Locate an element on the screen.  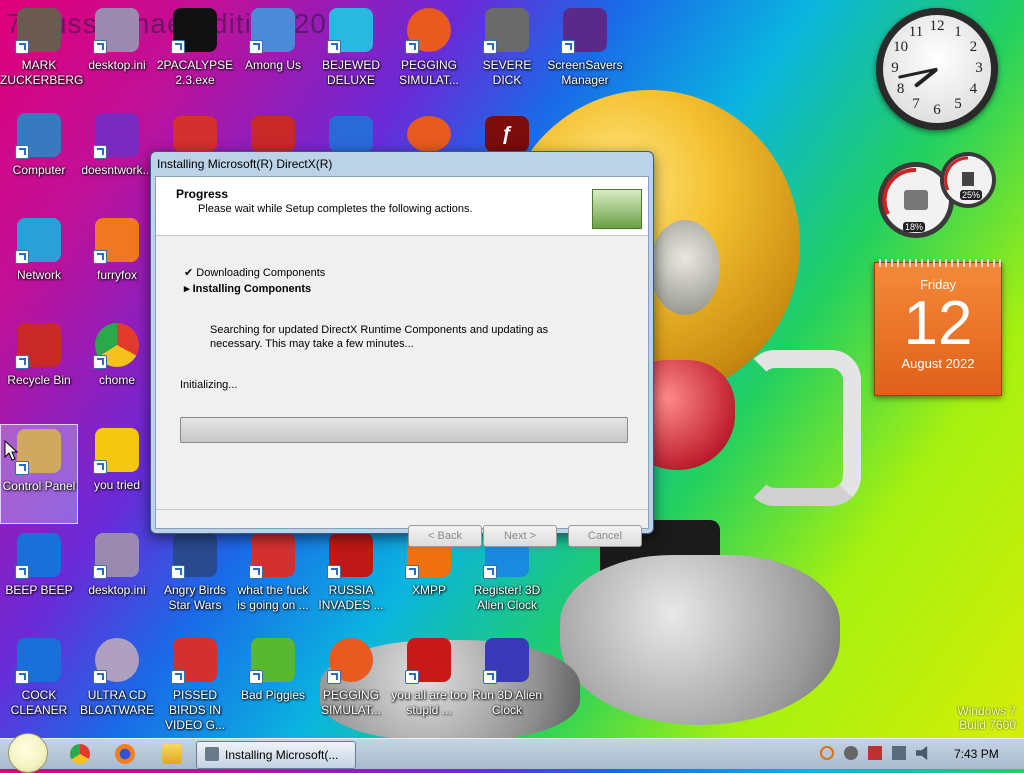
system-tray: 7:43 PM is located at coordinates (921, 754).